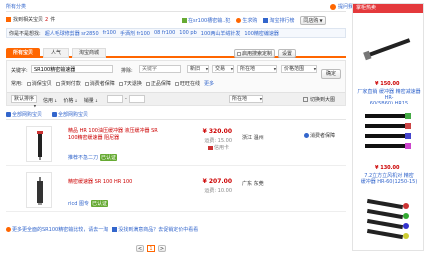  I want to click on current-page: 1, so click(151, 248).